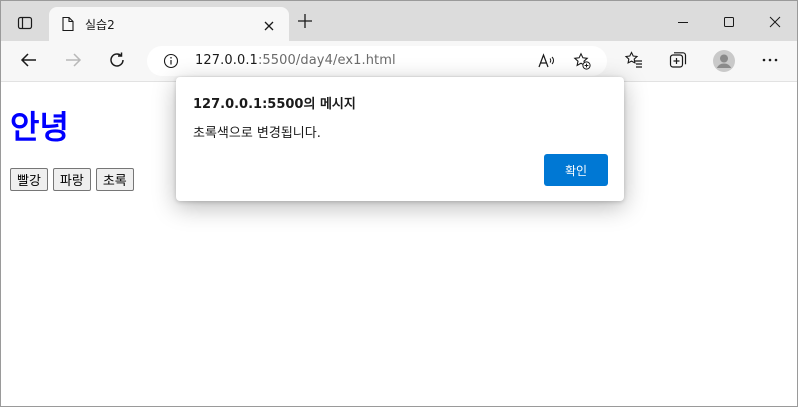  What do you see at coordinates (582, 63) in the screenshot?
I see `add-favorite-icon` at bounding box center [582, 63].